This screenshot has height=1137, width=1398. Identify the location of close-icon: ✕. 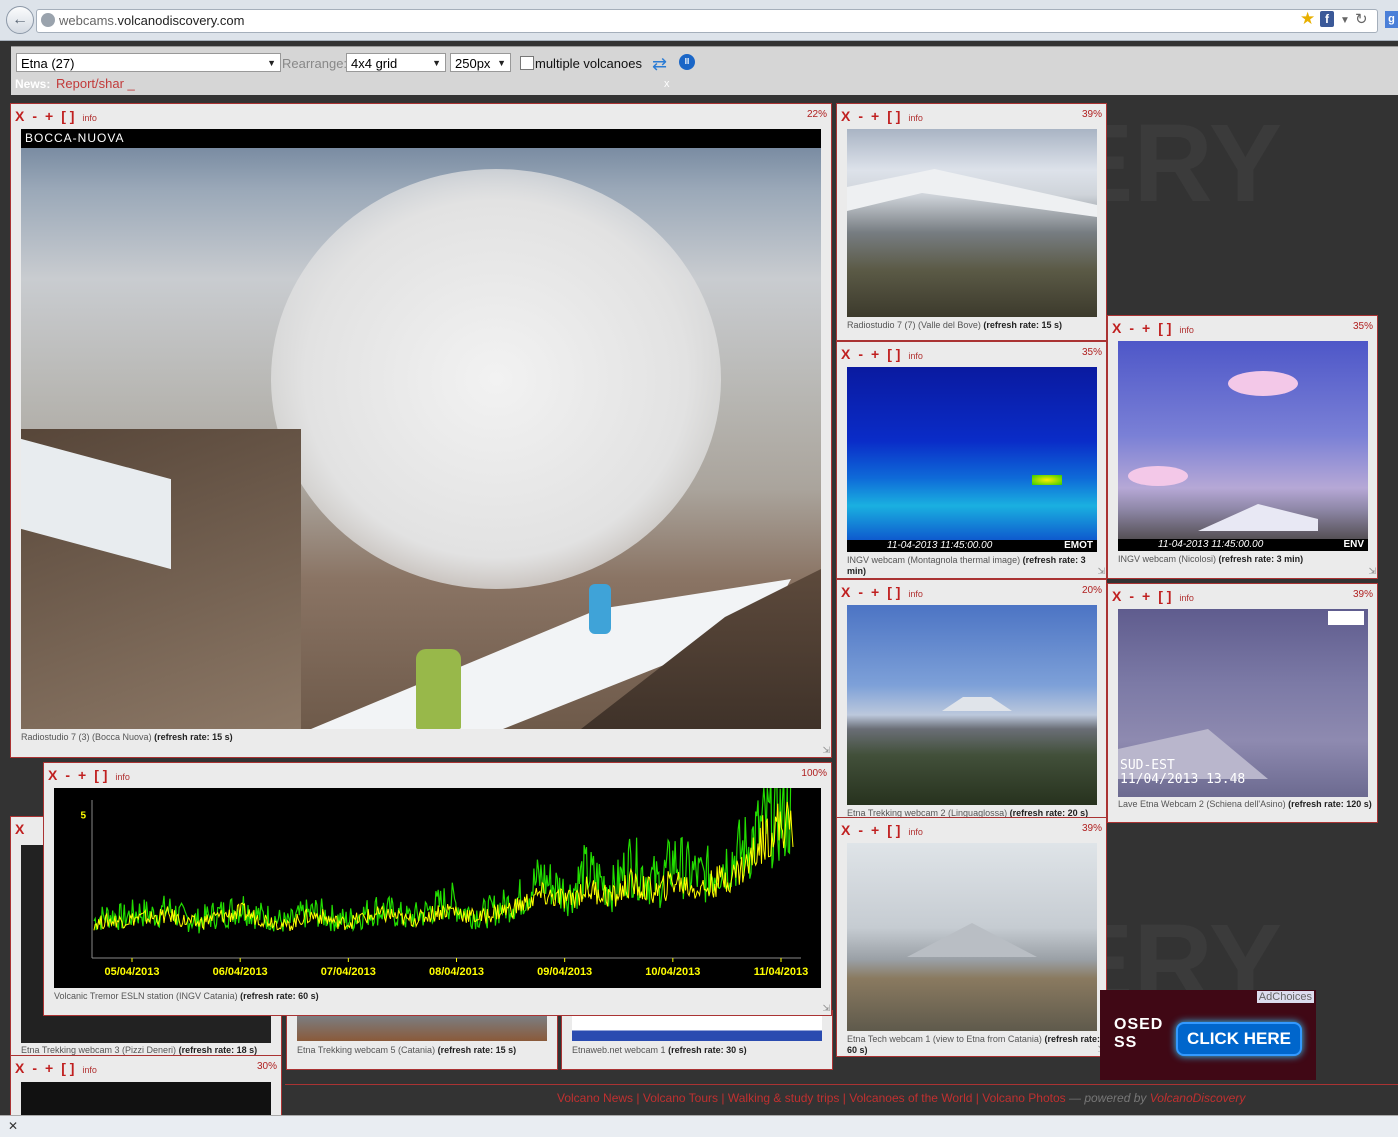
(13, 1126).